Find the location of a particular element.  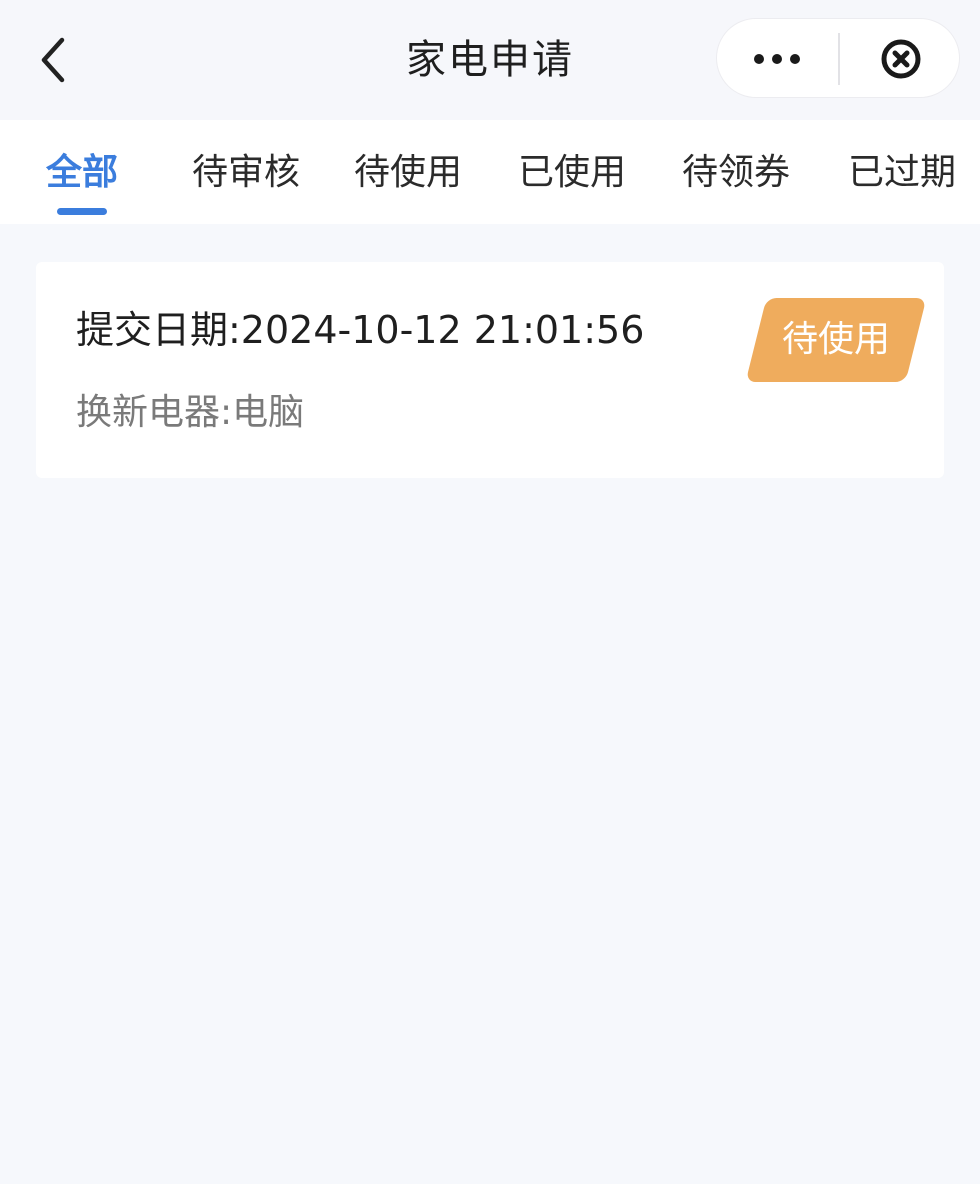

tab-label: 全部 is located at coordinates (81, 172).